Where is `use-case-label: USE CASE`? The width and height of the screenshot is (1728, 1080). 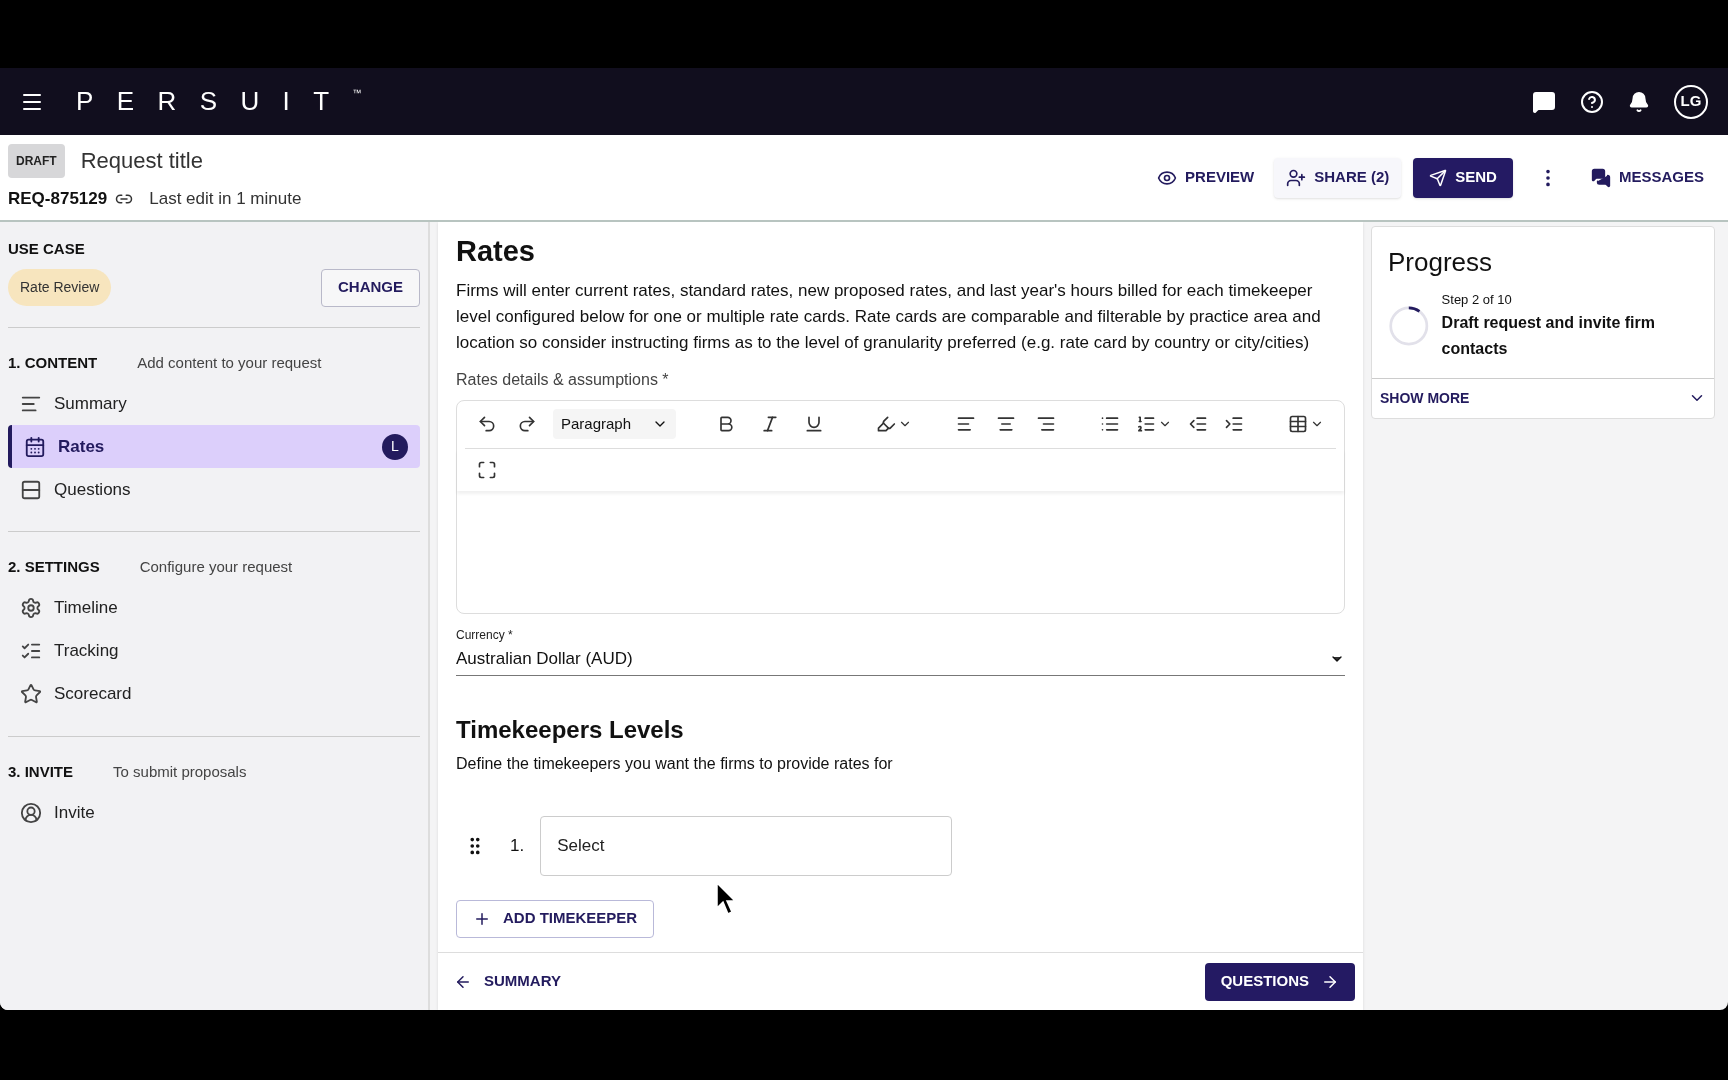
use-case-label: USE CASE is located at coordinates (47, 249).